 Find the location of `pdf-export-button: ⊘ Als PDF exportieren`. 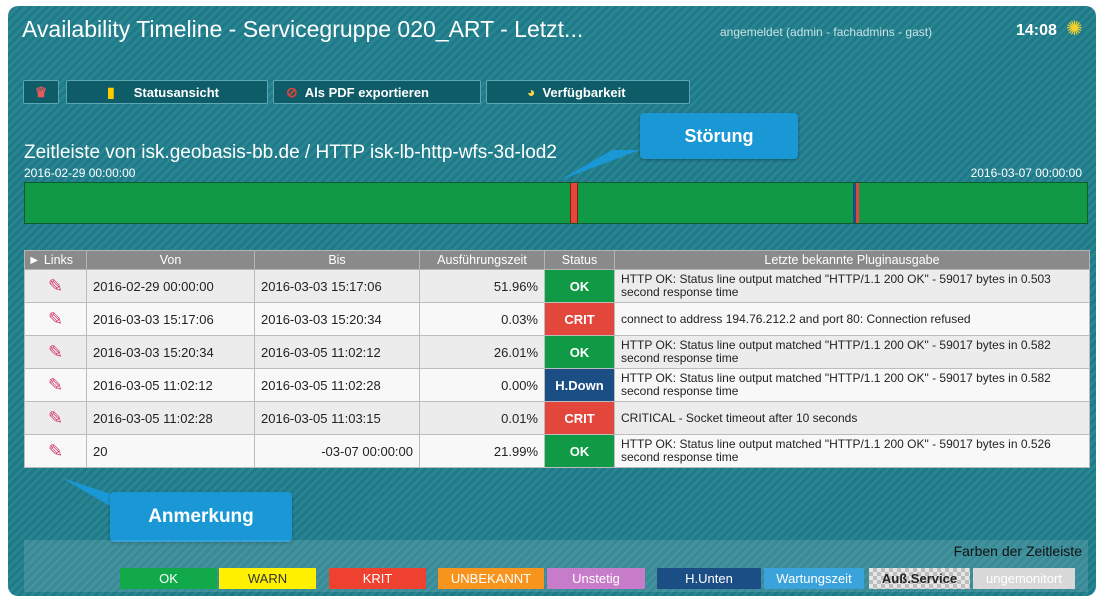

pdf-export-button: ⊘ Als PDF exportieren is located at coordinates (377, 92).